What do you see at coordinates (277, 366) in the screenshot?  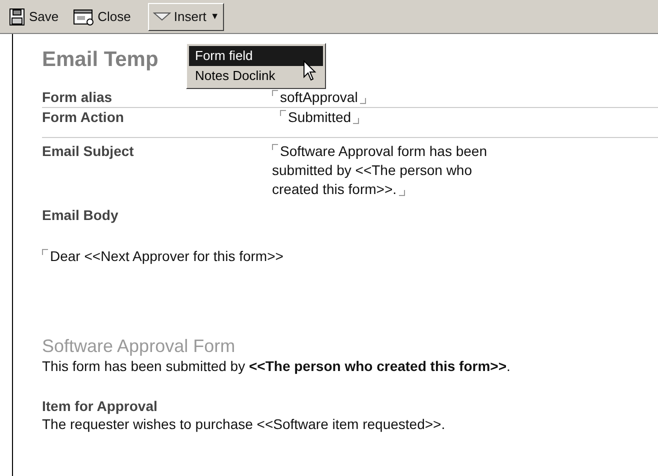 I see `form-text: This form has been submitted by <<The person who created this form>>.` at bounding box center [277, 366].